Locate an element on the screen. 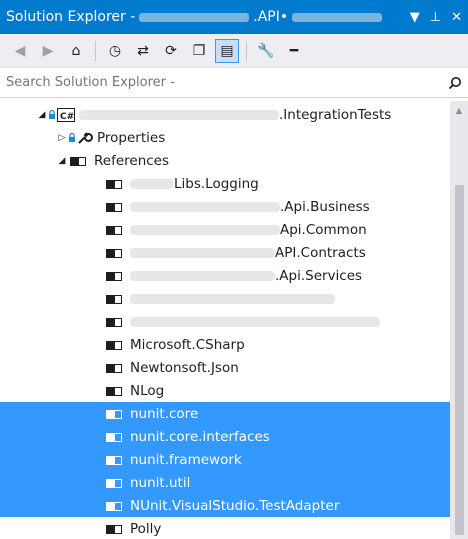 The image size is (468, 539). reference-label: .Api.Business is located at coordinates (325, 206).